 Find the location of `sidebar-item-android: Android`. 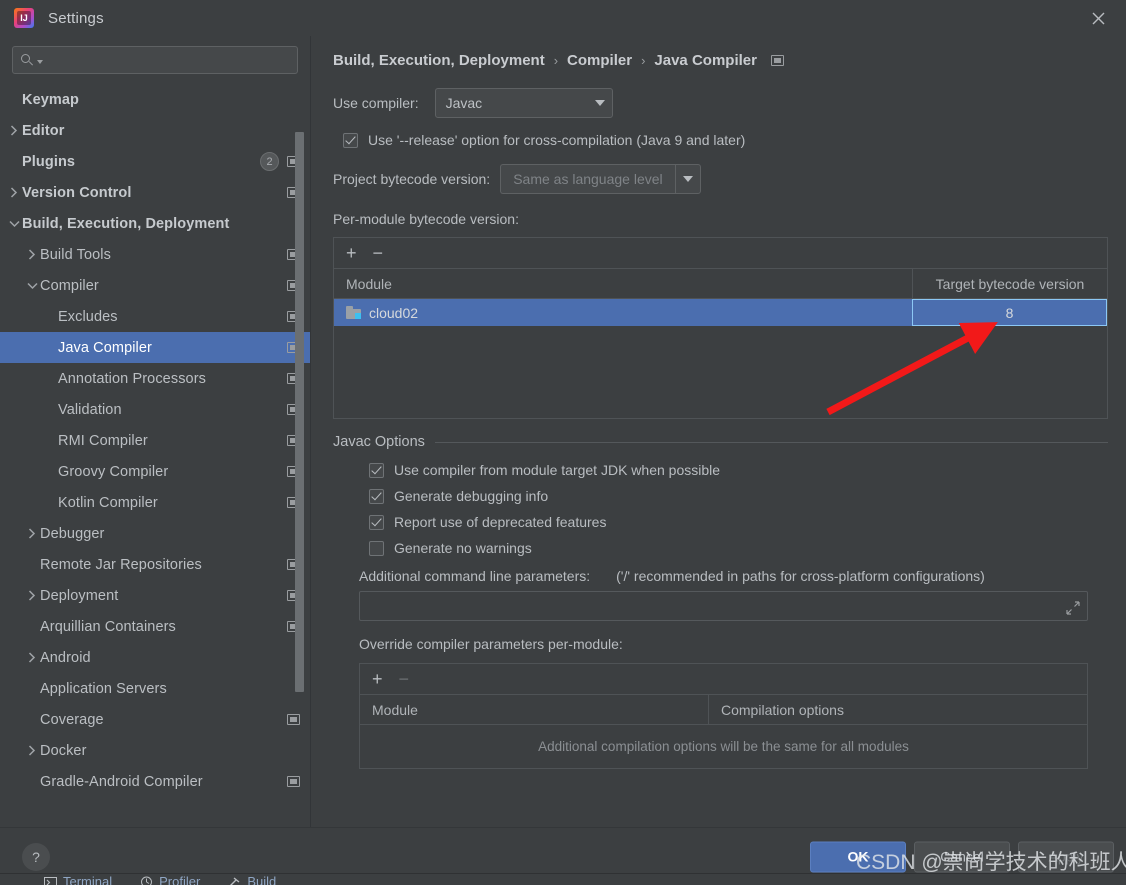

sidebar-item-android: Android is located at coordinates (155, 657).